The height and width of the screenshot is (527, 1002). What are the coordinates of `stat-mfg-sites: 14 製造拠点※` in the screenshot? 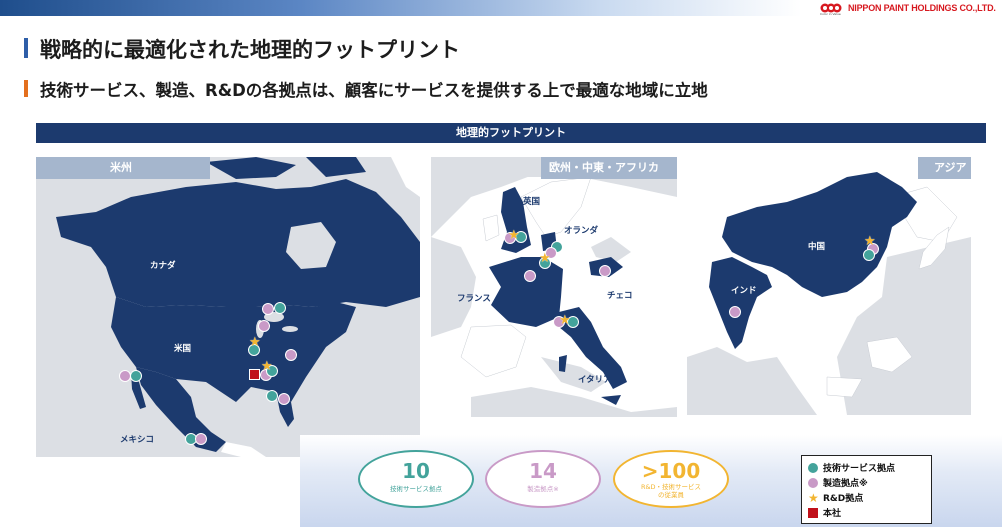 It's located at (543, 479).